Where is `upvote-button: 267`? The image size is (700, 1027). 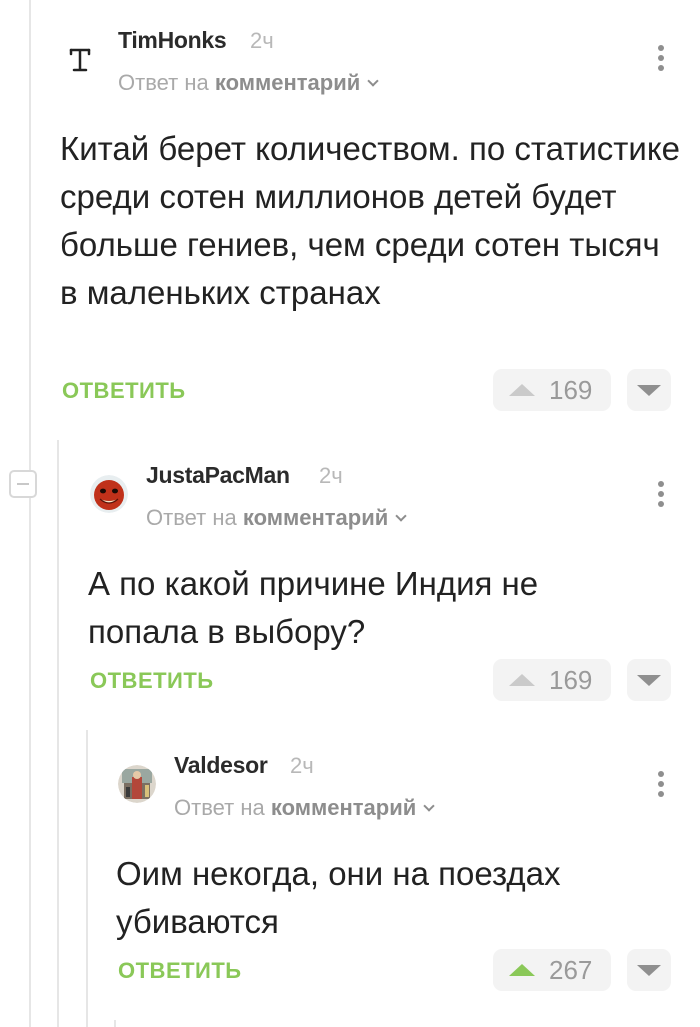 upvote-button: 267 is located at coordinates (552, 970).